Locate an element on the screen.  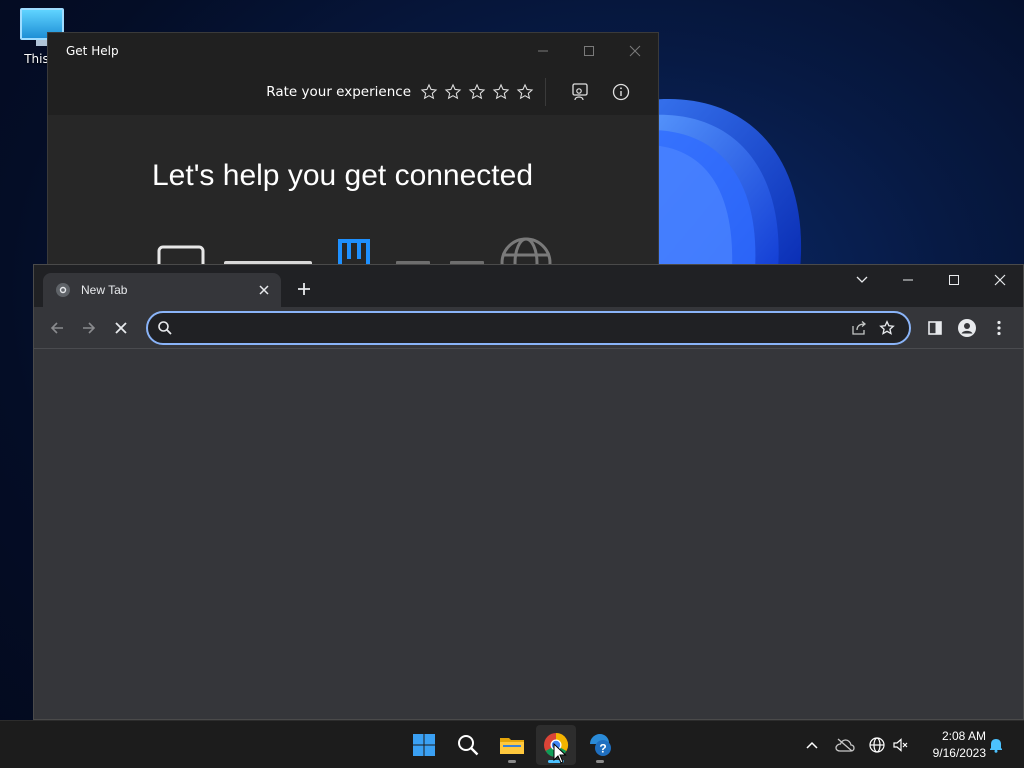
chrome-window-controls is located at coordinates (931, 280).